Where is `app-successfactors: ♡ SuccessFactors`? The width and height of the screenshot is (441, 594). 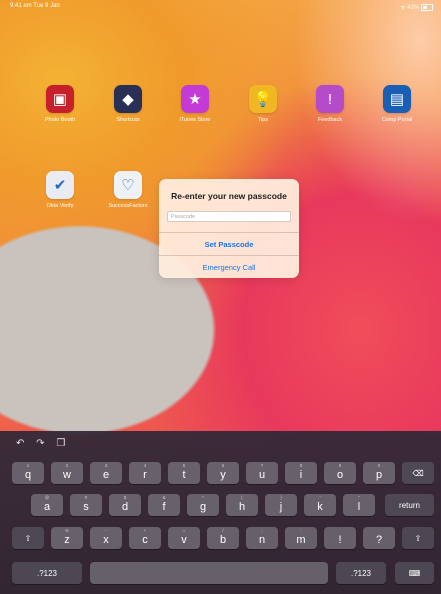 app-successfactors: ♡ SuccessFactors is located at coordinates (128, 190).